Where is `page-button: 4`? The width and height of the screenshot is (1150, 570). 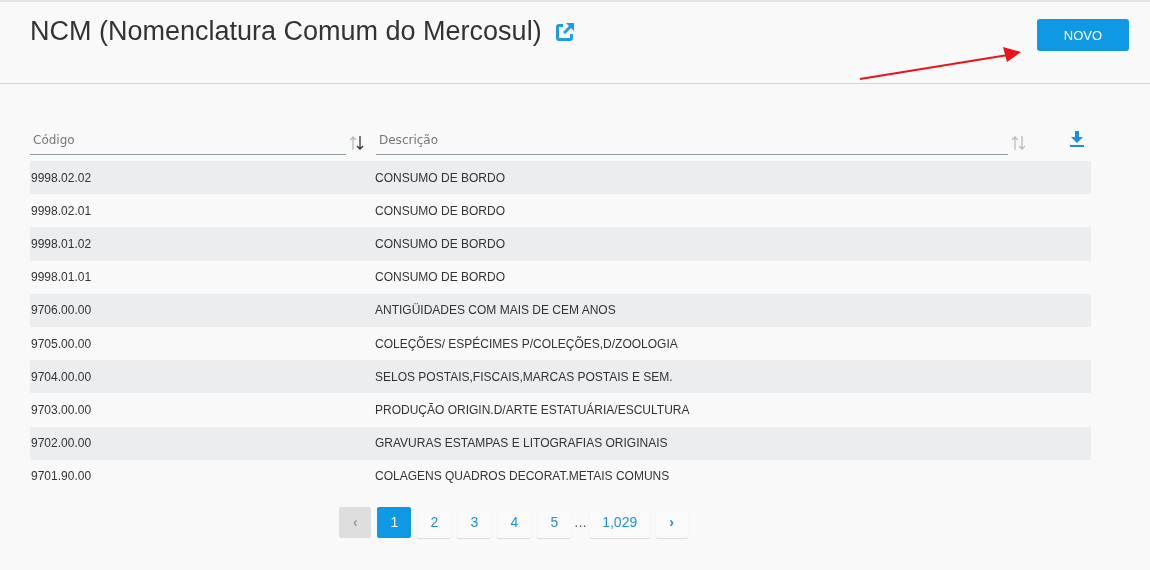
page-button: 4 is located at coordinates (514, 522).